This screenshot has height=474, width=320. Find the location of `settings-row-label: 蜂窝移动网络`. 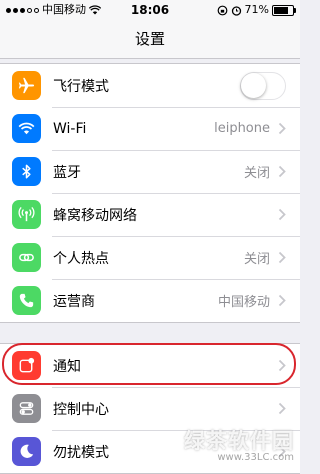

settings-row-label: 蜂窝移动网络 is located at coordinates (95, 215).